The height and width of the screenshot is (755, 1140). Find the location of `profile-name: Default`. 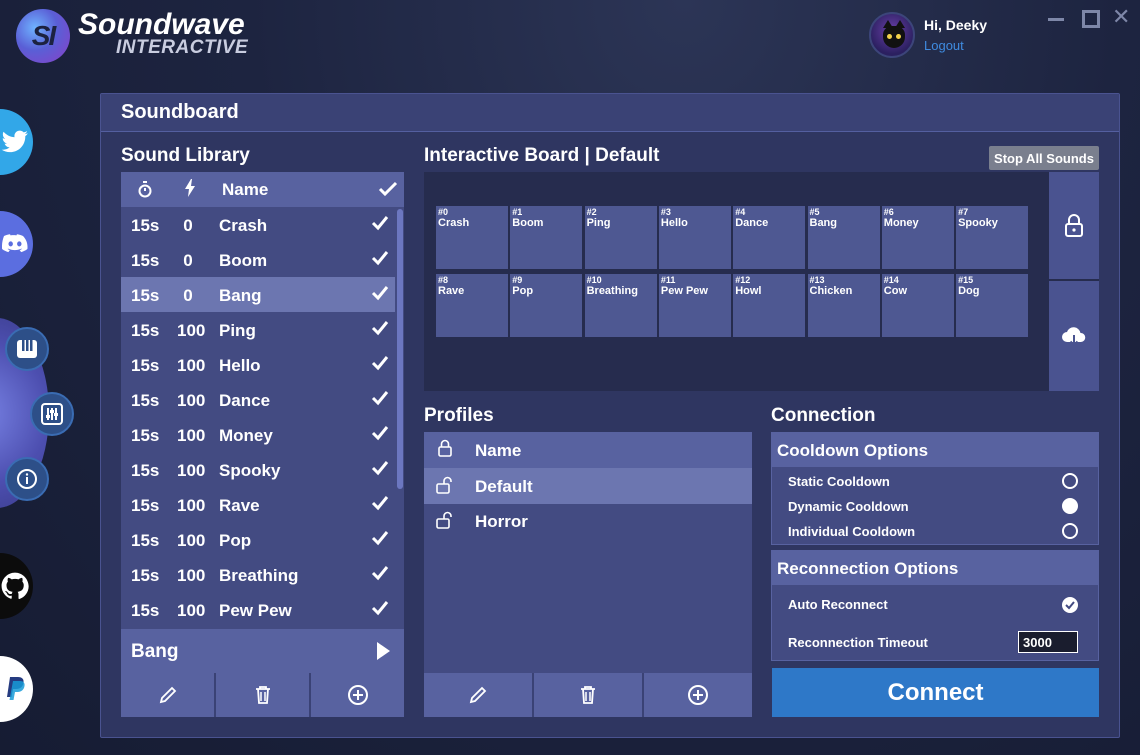

profile-name: Default is located at coordinates (504, 486).